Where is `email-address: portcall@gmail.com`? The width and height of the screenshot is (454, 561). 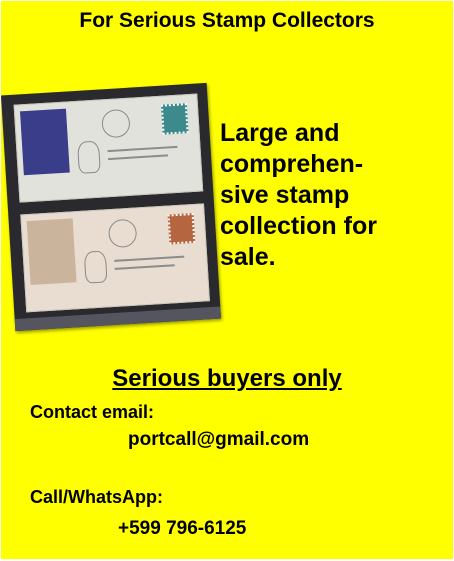 email-address: portcall@gmail.com is located at coordinates (218, 440).